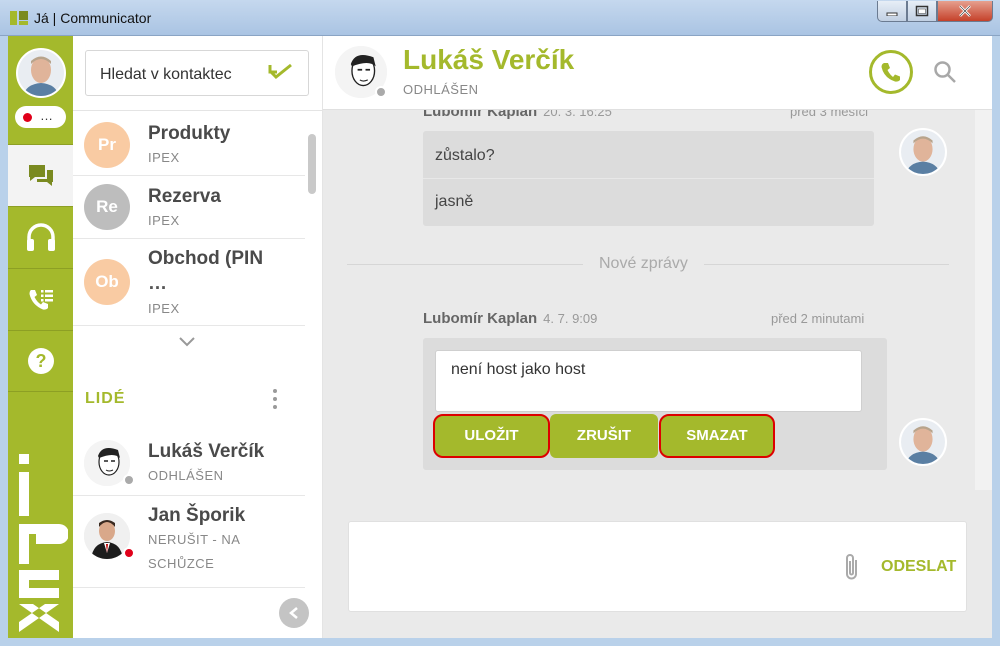 This screenshot has width=1000, height=646. I want to click on close-icon, so click(965, 11).